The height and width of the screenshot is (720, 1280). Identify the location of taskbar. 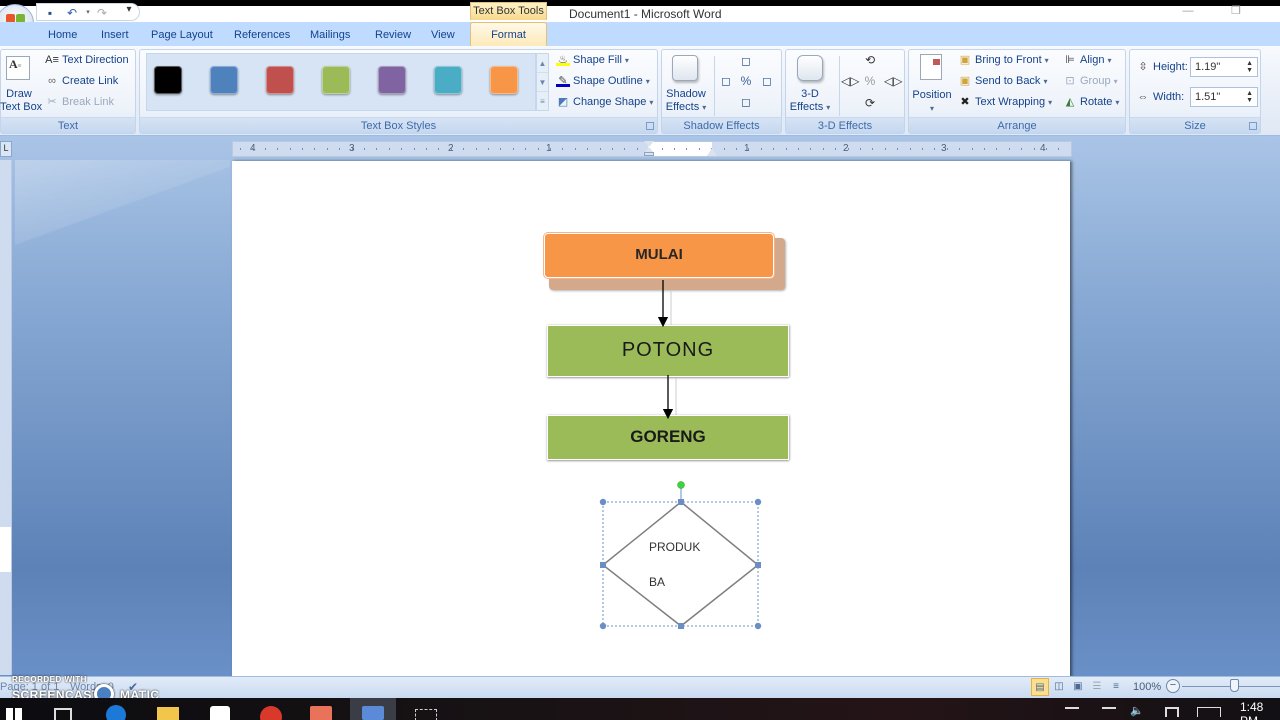
(640, 709).